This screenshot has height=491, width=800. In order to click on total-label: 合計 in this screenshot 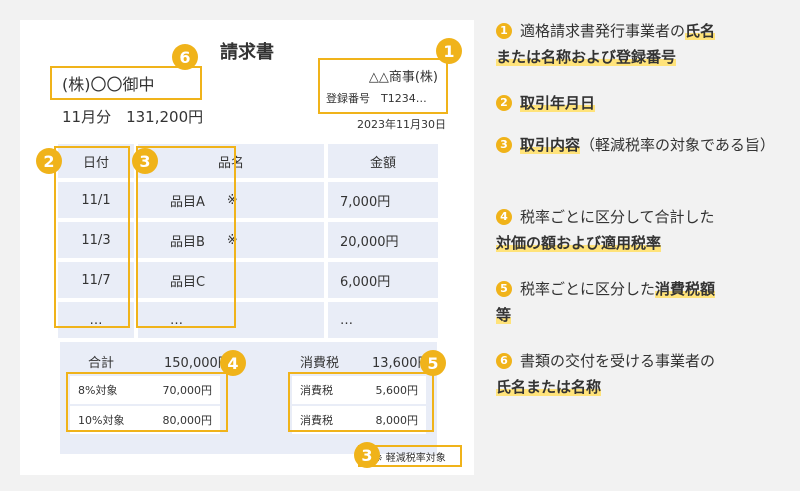, I will do `click(101, 363)`.